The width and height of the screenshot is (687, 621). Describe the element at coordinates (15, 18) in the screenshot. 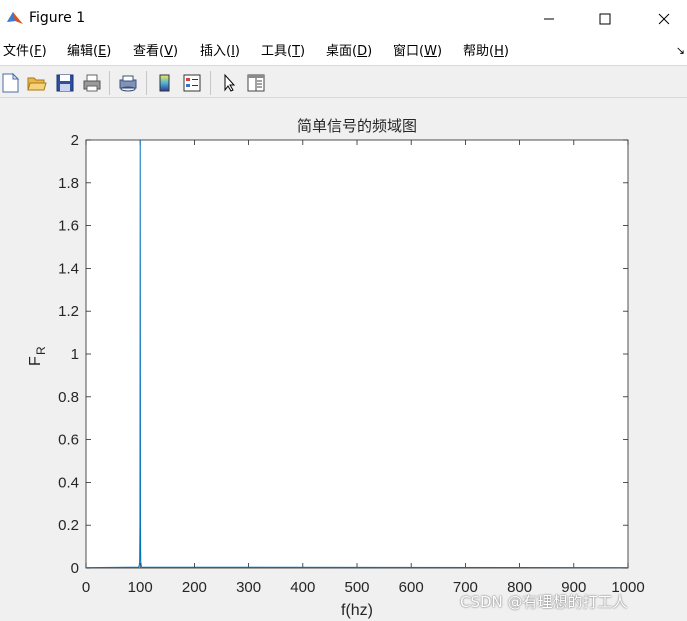

I see `matlab-icon` at that location.